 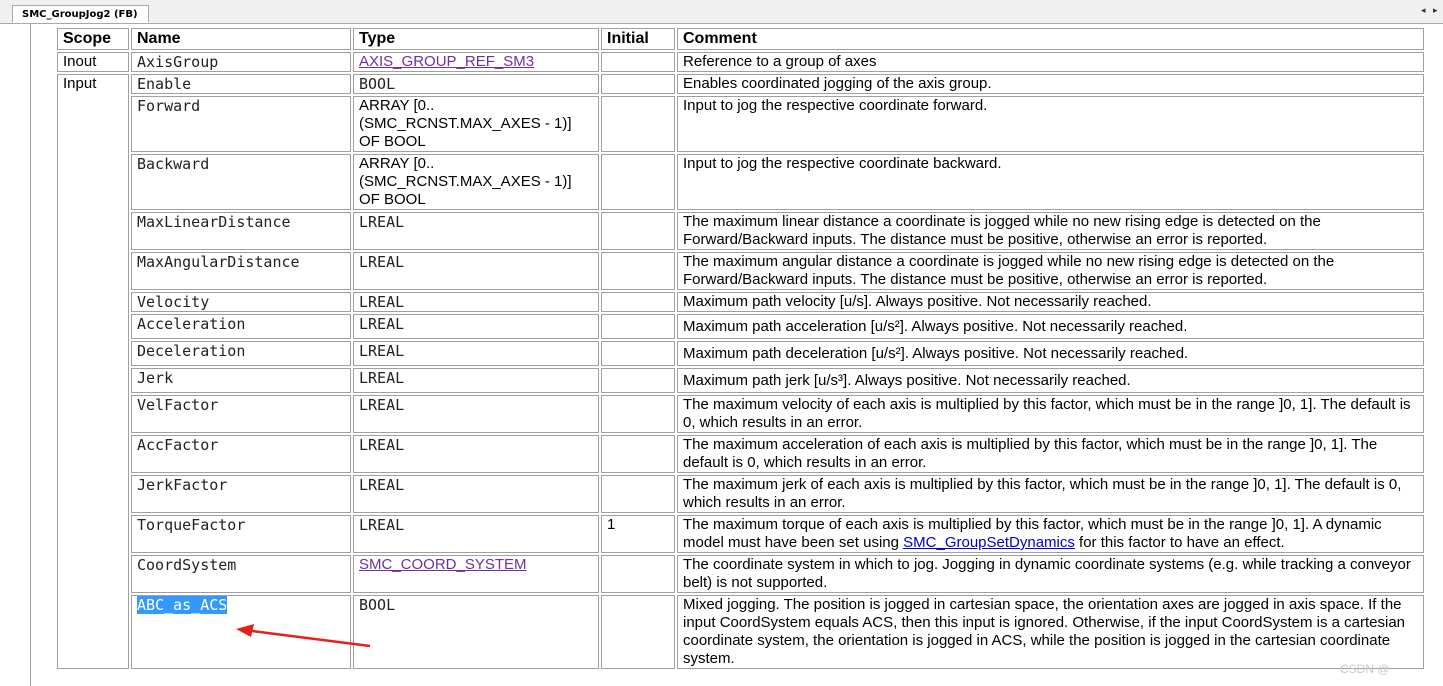 I want to click on arrow-shaft, so click(x=307, y=638).